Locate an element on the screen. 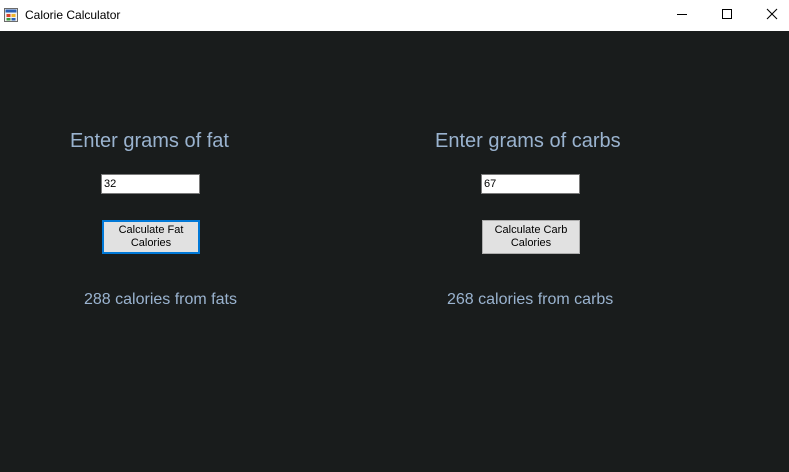 The image size is (789, 472). carbs-grams-input is located at coordinates (530, 184).